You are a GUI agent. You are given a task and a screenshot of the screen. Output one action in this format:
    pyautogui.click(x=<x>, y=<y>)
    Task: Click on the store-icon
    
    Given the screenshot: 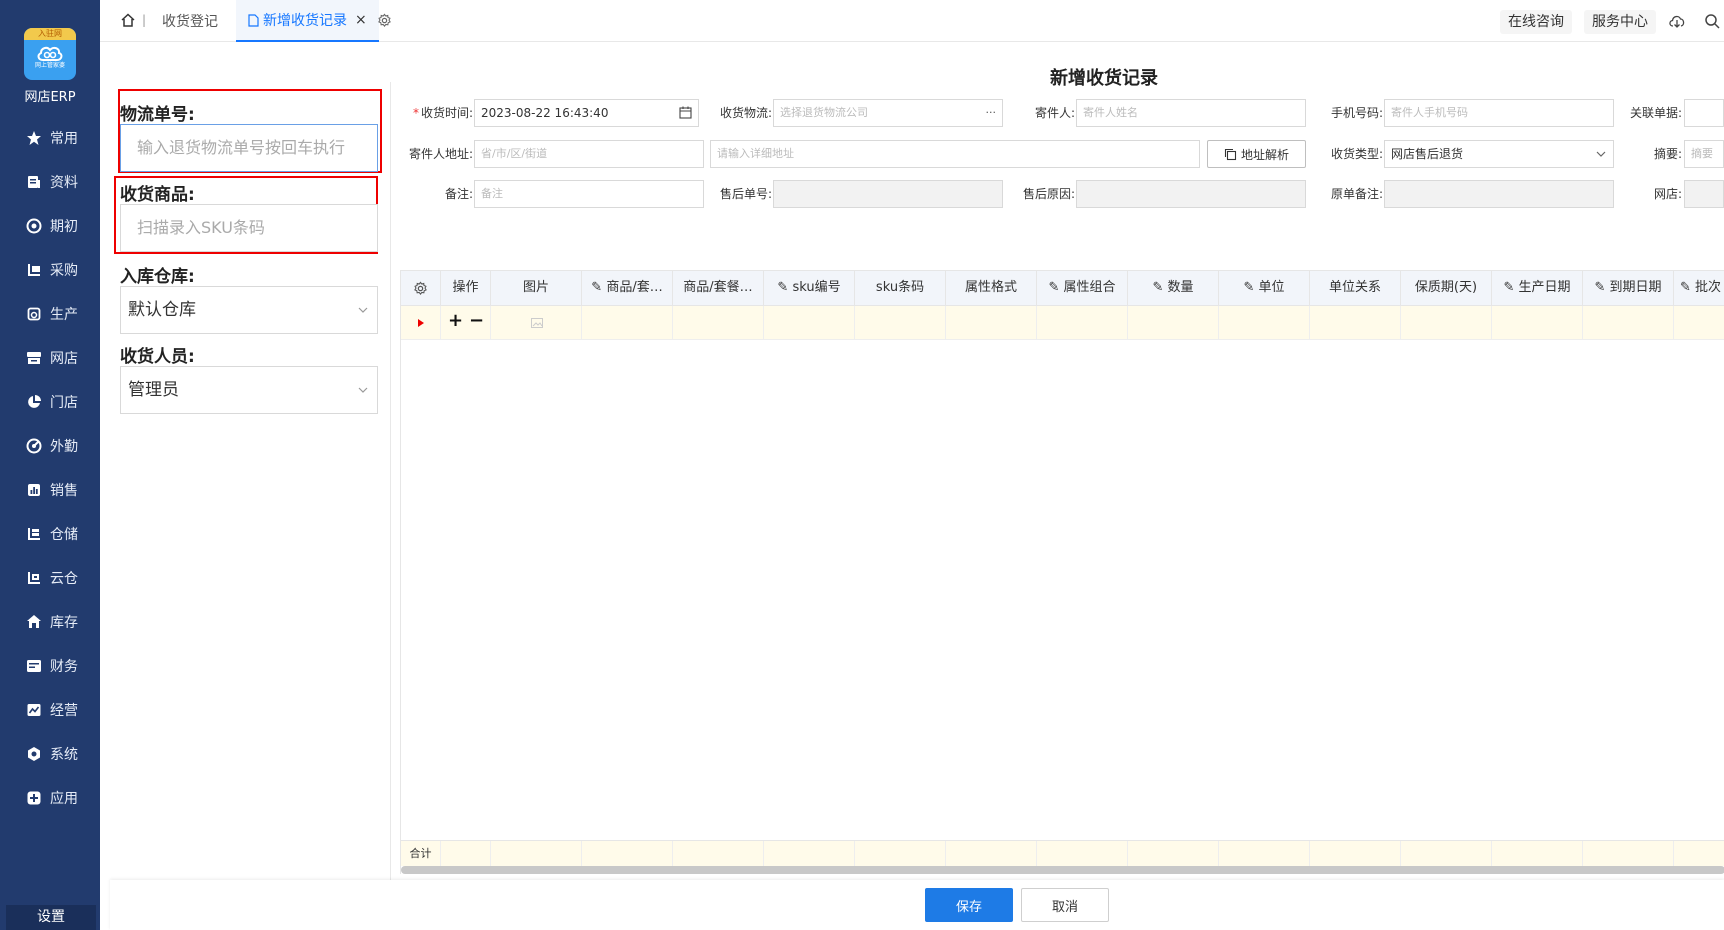 What is the action you would take?
    pyautogui.click(x=34, y=358)
    